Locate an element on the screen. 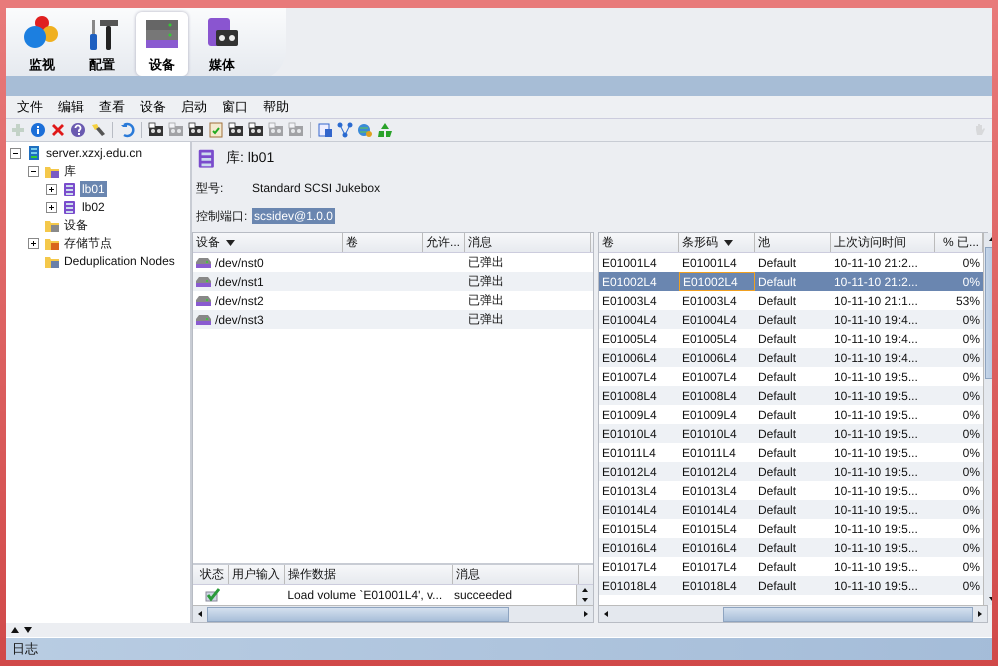 This screenshot has height=666, width=998. field-value: Standard SCSI Jukebox is located at coordinates (316, 188).